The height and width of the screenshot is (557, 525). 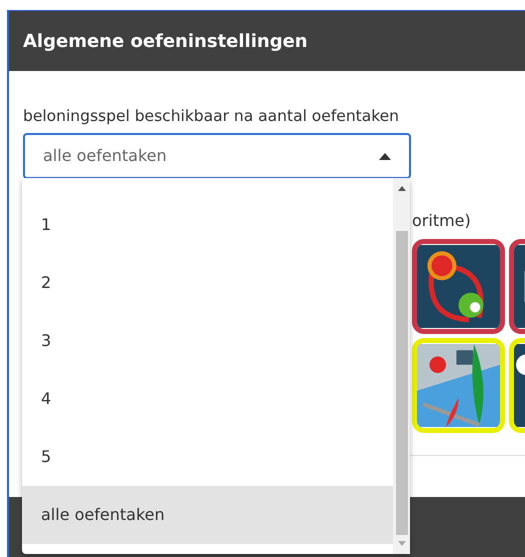 What do you see at coordinates (458, 385) in the screenshot?
I see `kayak-game-icon` at bounding box center [458, 385].